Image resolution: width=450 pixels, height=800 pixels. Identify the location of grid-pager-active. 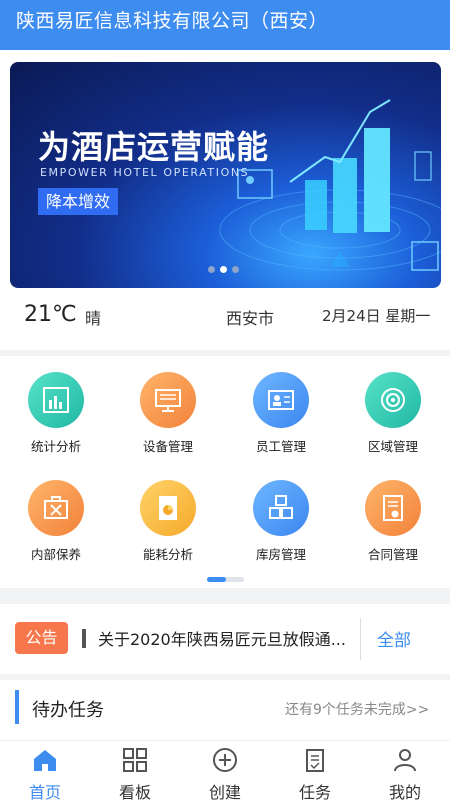
(216, 579).